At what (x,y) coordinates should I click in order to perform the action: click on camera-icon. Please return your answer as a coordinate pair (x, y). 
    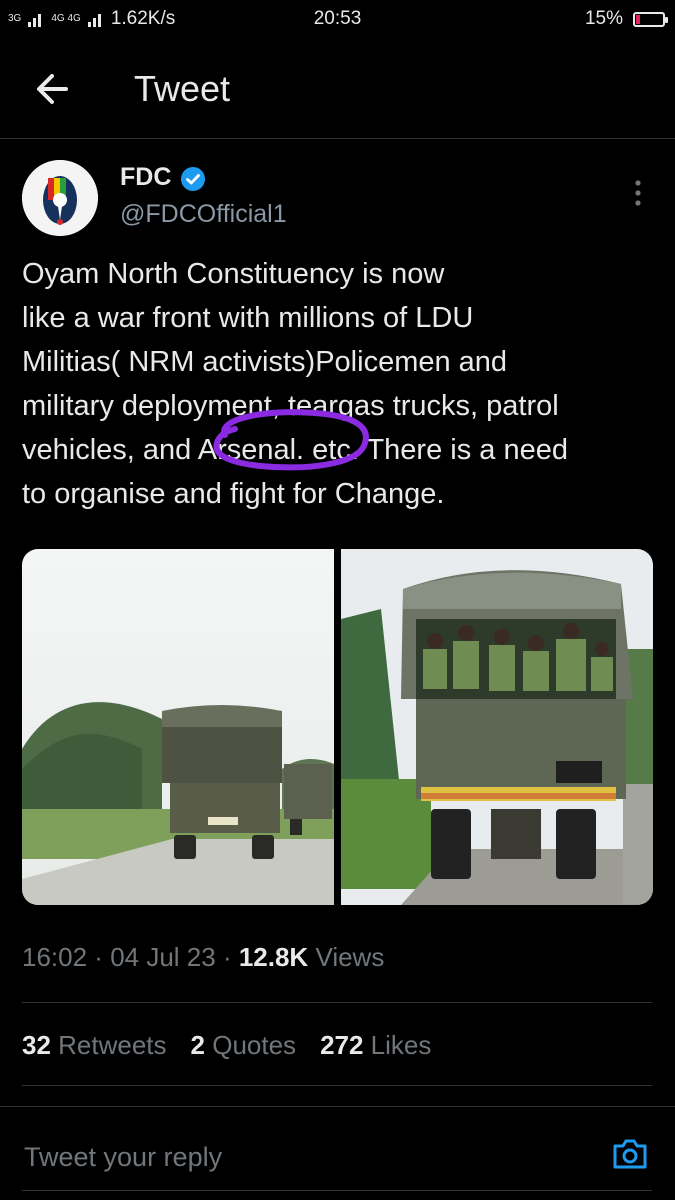
    Looking at the image, I should click on (630, 1154).